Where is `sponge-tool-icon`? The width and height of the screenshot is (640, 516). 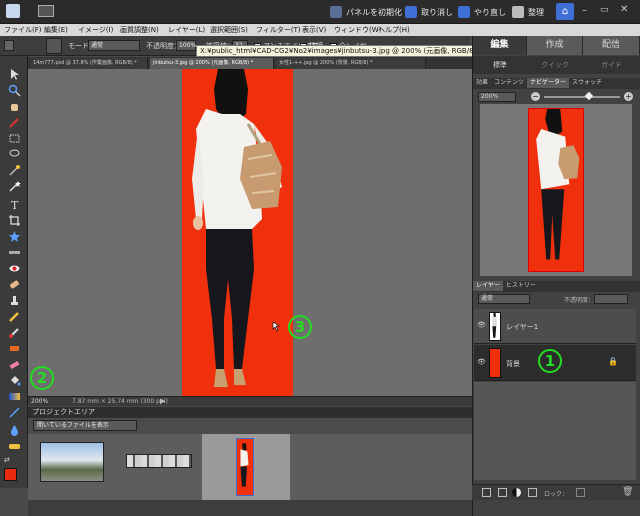
sponge-tool-icon is located at coordinates (14, 446).